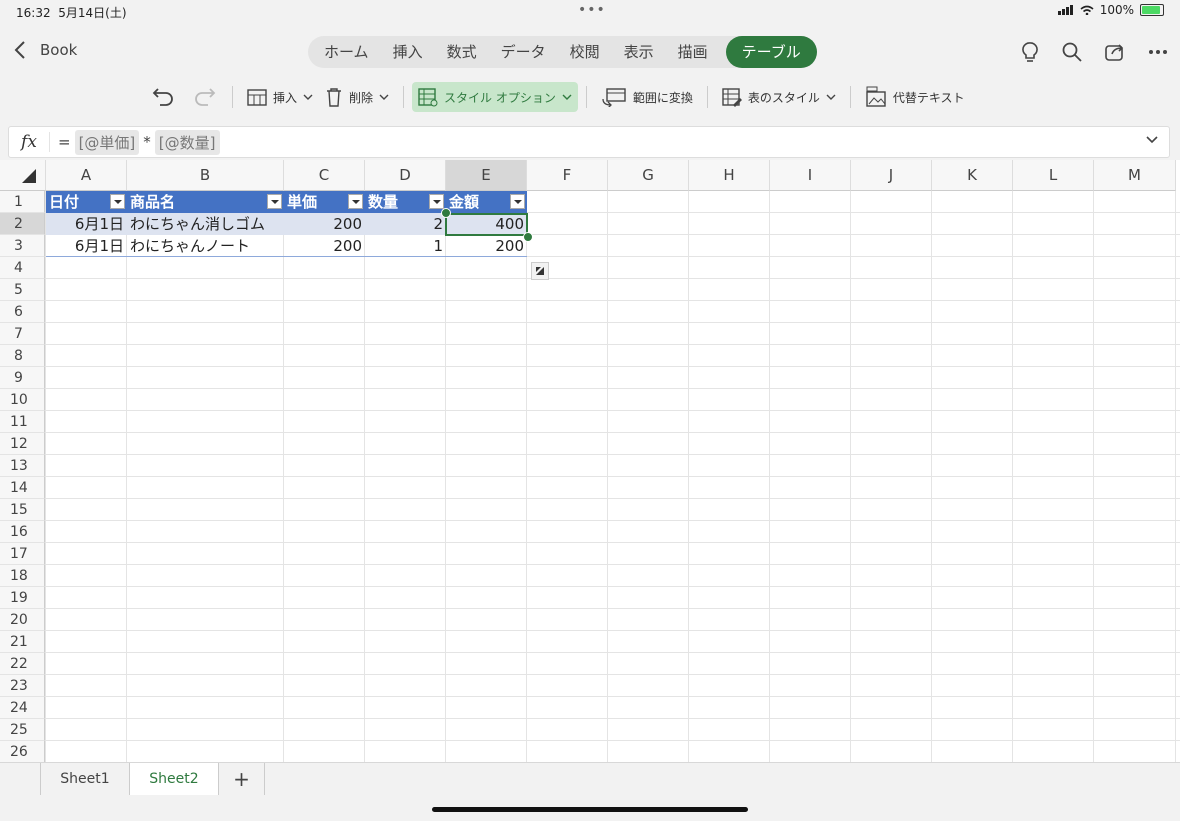 Image resolution: width=1180 pixels, height=821 pixels. I want to click on sheet-tab-sheet2: Sheet2, so click(174, 779).